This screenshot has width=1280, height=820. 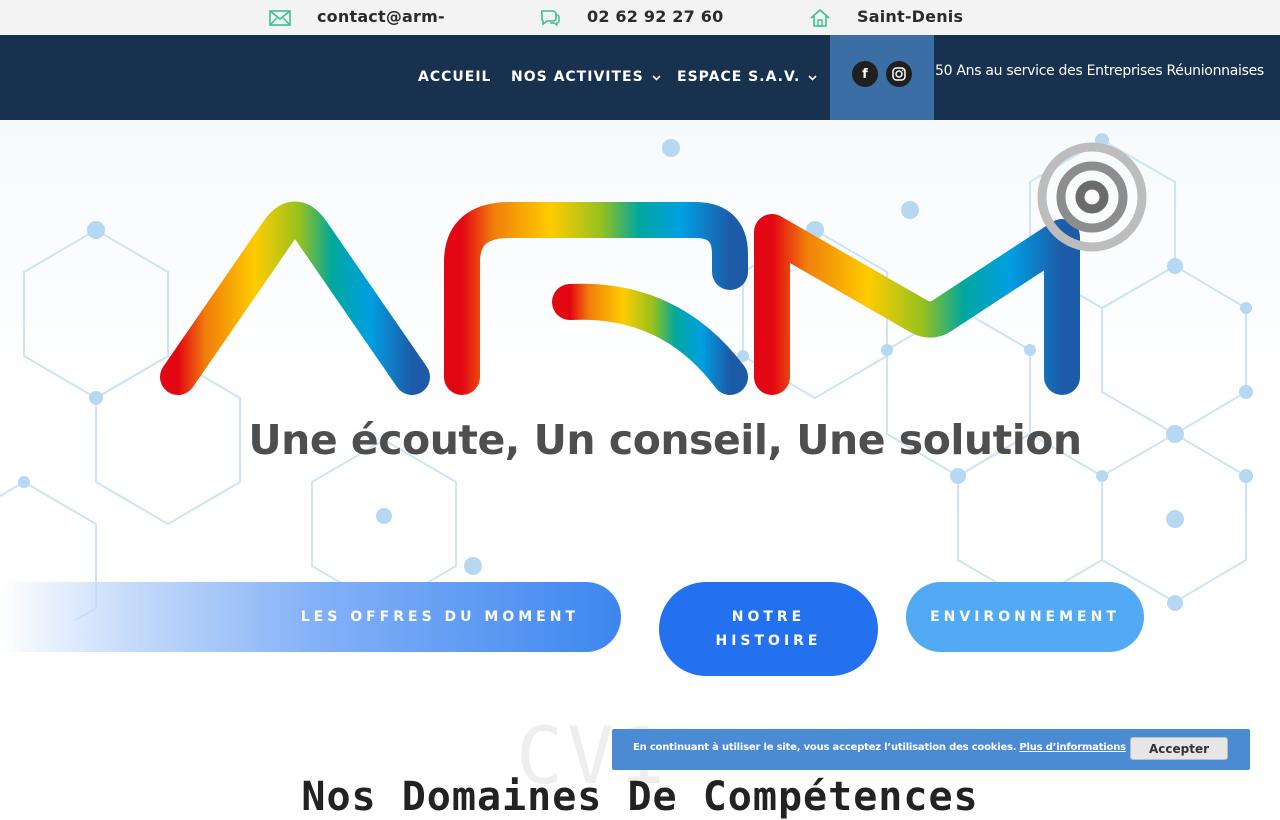 I want to click on nav-label: ESPACE S.A.V., so click(x=739, y=77).